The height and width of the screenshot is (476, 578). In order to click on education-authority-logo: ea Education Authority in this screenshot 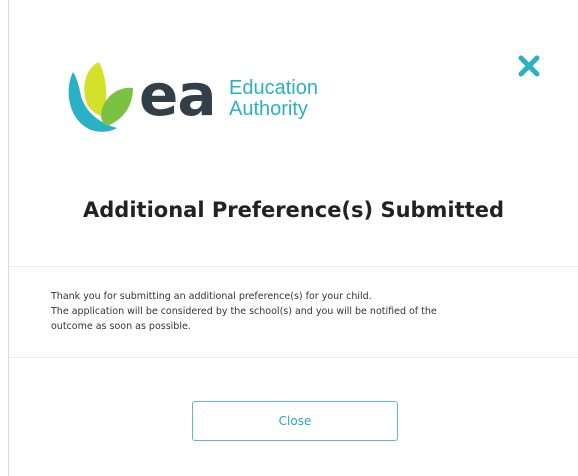, I will do `click(203, 98)`.